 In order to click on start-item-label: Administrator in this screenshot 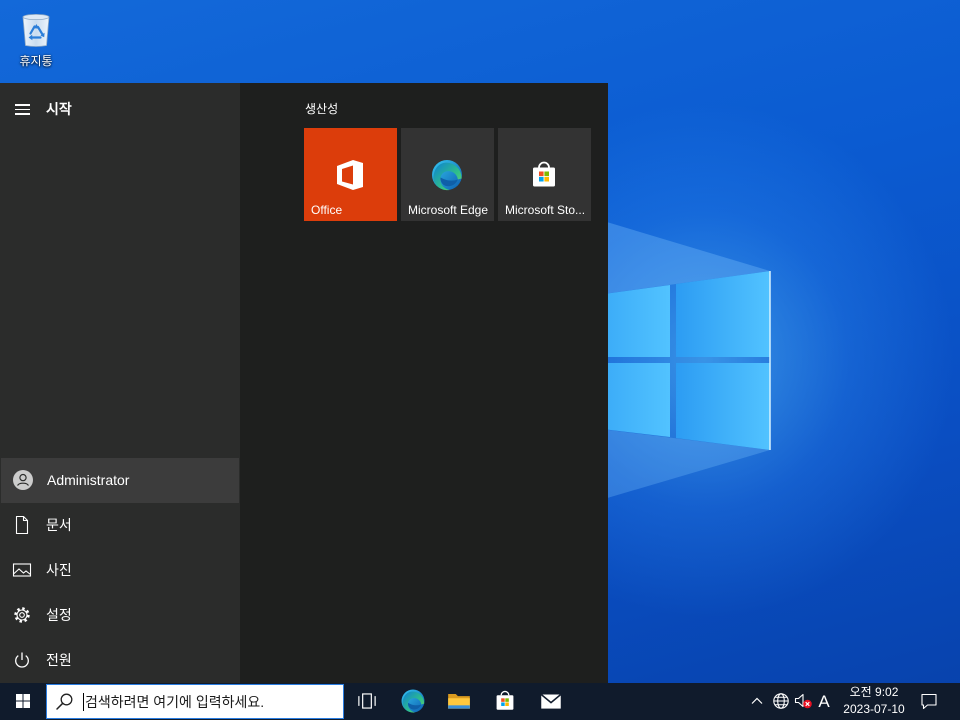, I will do `click(88, 480)`.